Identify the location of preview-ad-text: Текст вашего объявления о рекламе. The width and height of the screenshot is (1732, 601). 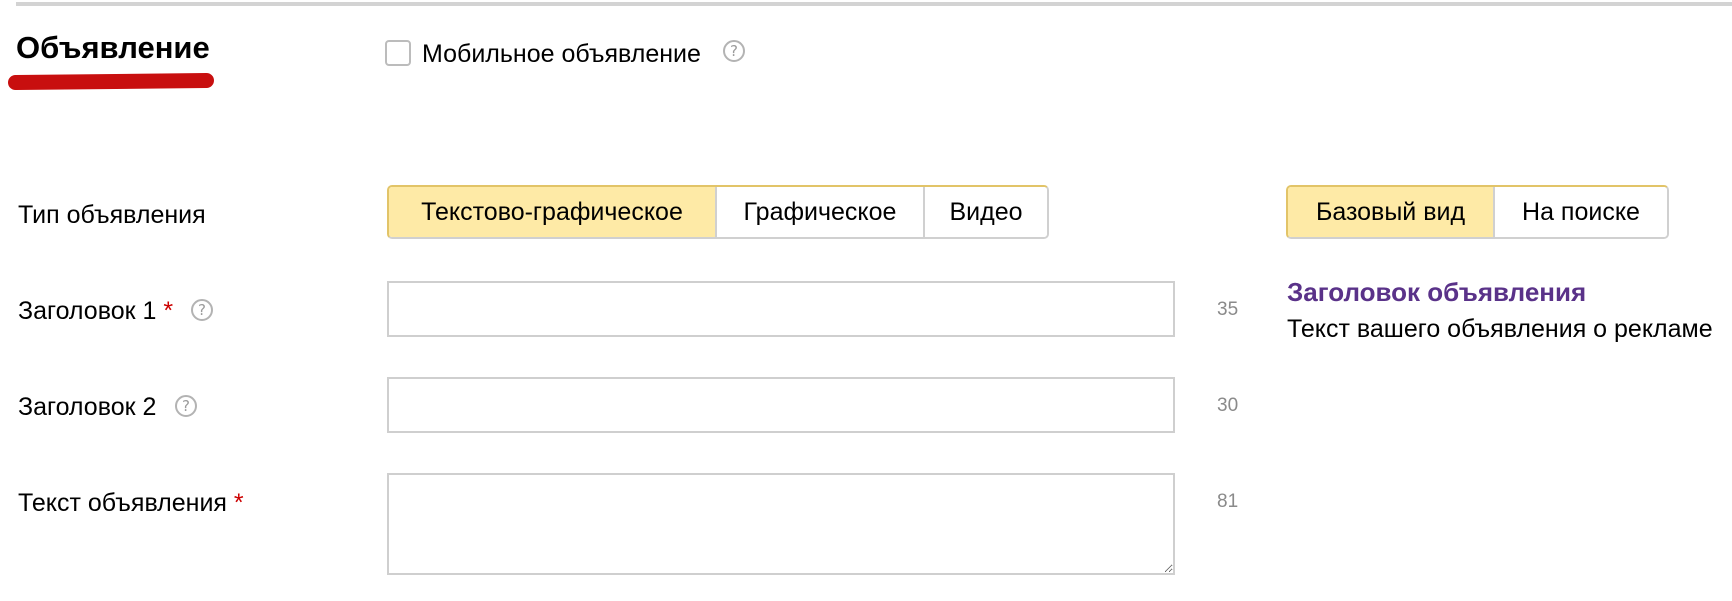
(1500, 329).